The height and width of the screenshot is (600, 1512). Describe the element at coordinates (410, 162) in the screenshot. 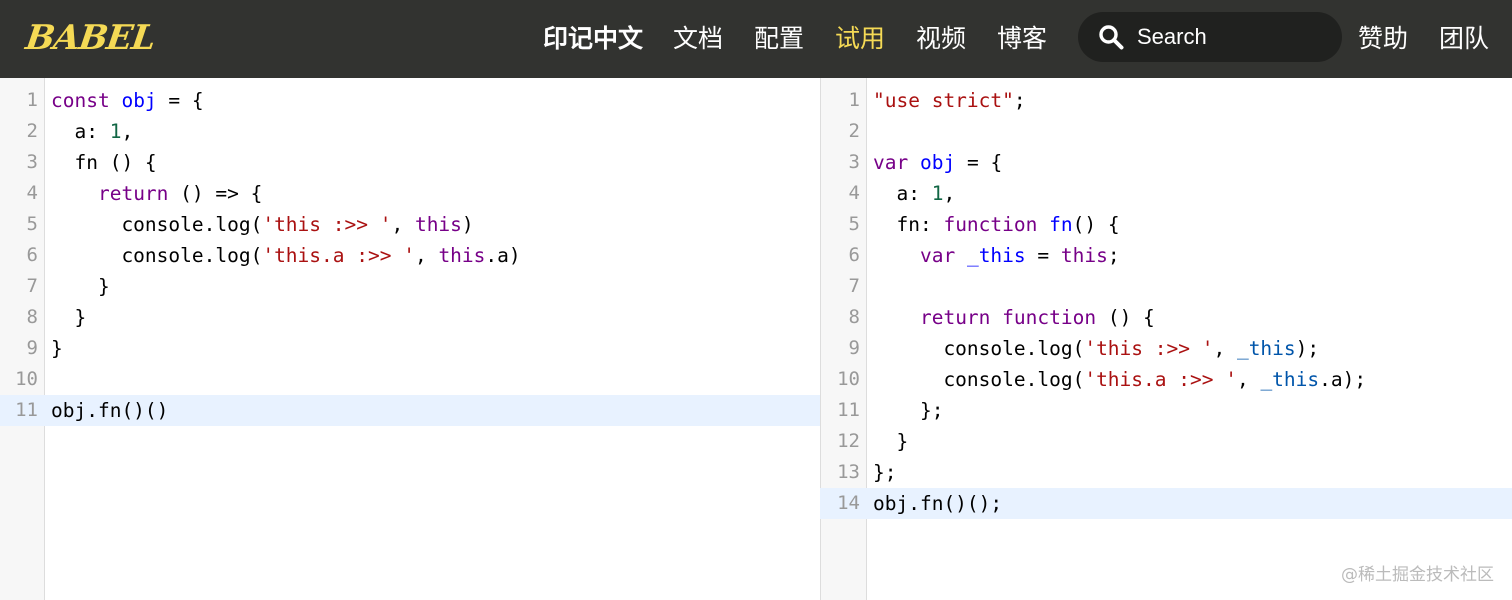

I see `code-line: 3 fn () {` at that location.